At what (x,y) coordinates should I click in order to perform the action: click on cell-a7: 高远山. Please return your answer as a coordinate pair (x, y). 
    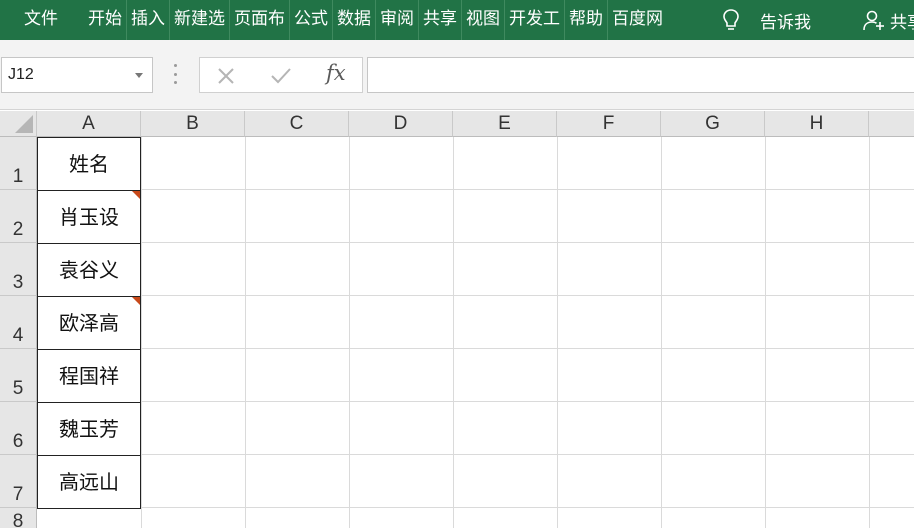
    Looking at the image, I should click on (89, 482).